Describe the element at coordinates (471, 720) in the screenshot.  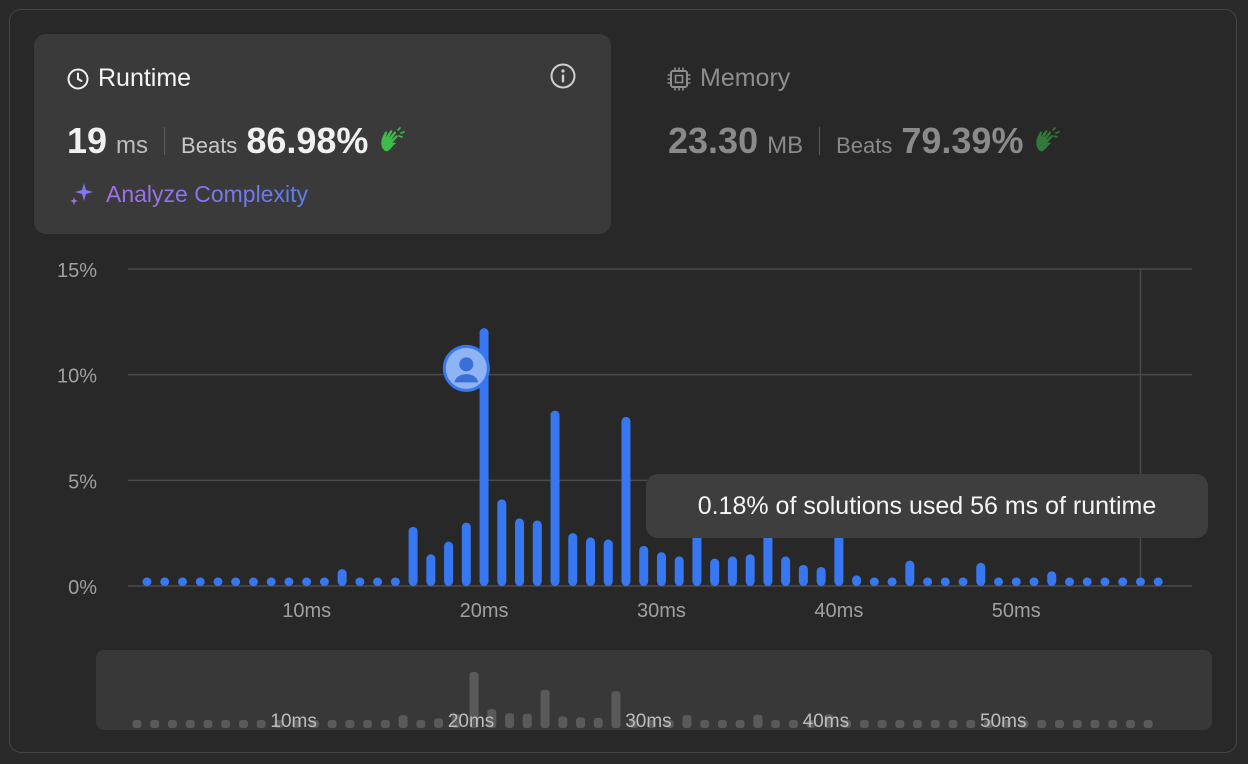
I see `brush-tick-label: 20ms` at that location.